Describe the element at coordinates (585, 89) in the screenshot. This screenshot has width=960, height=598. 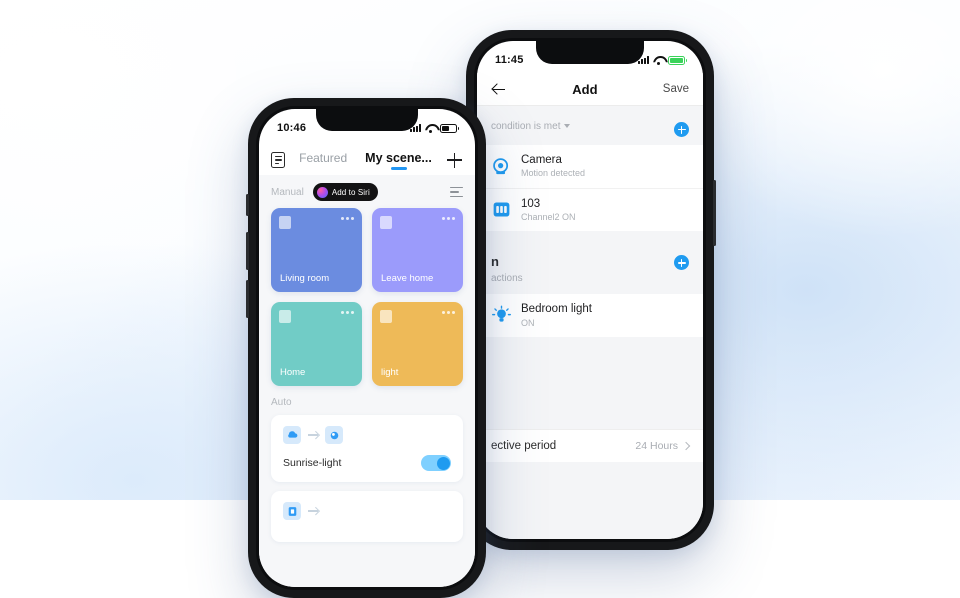
I see `page-title: Add` at that location.